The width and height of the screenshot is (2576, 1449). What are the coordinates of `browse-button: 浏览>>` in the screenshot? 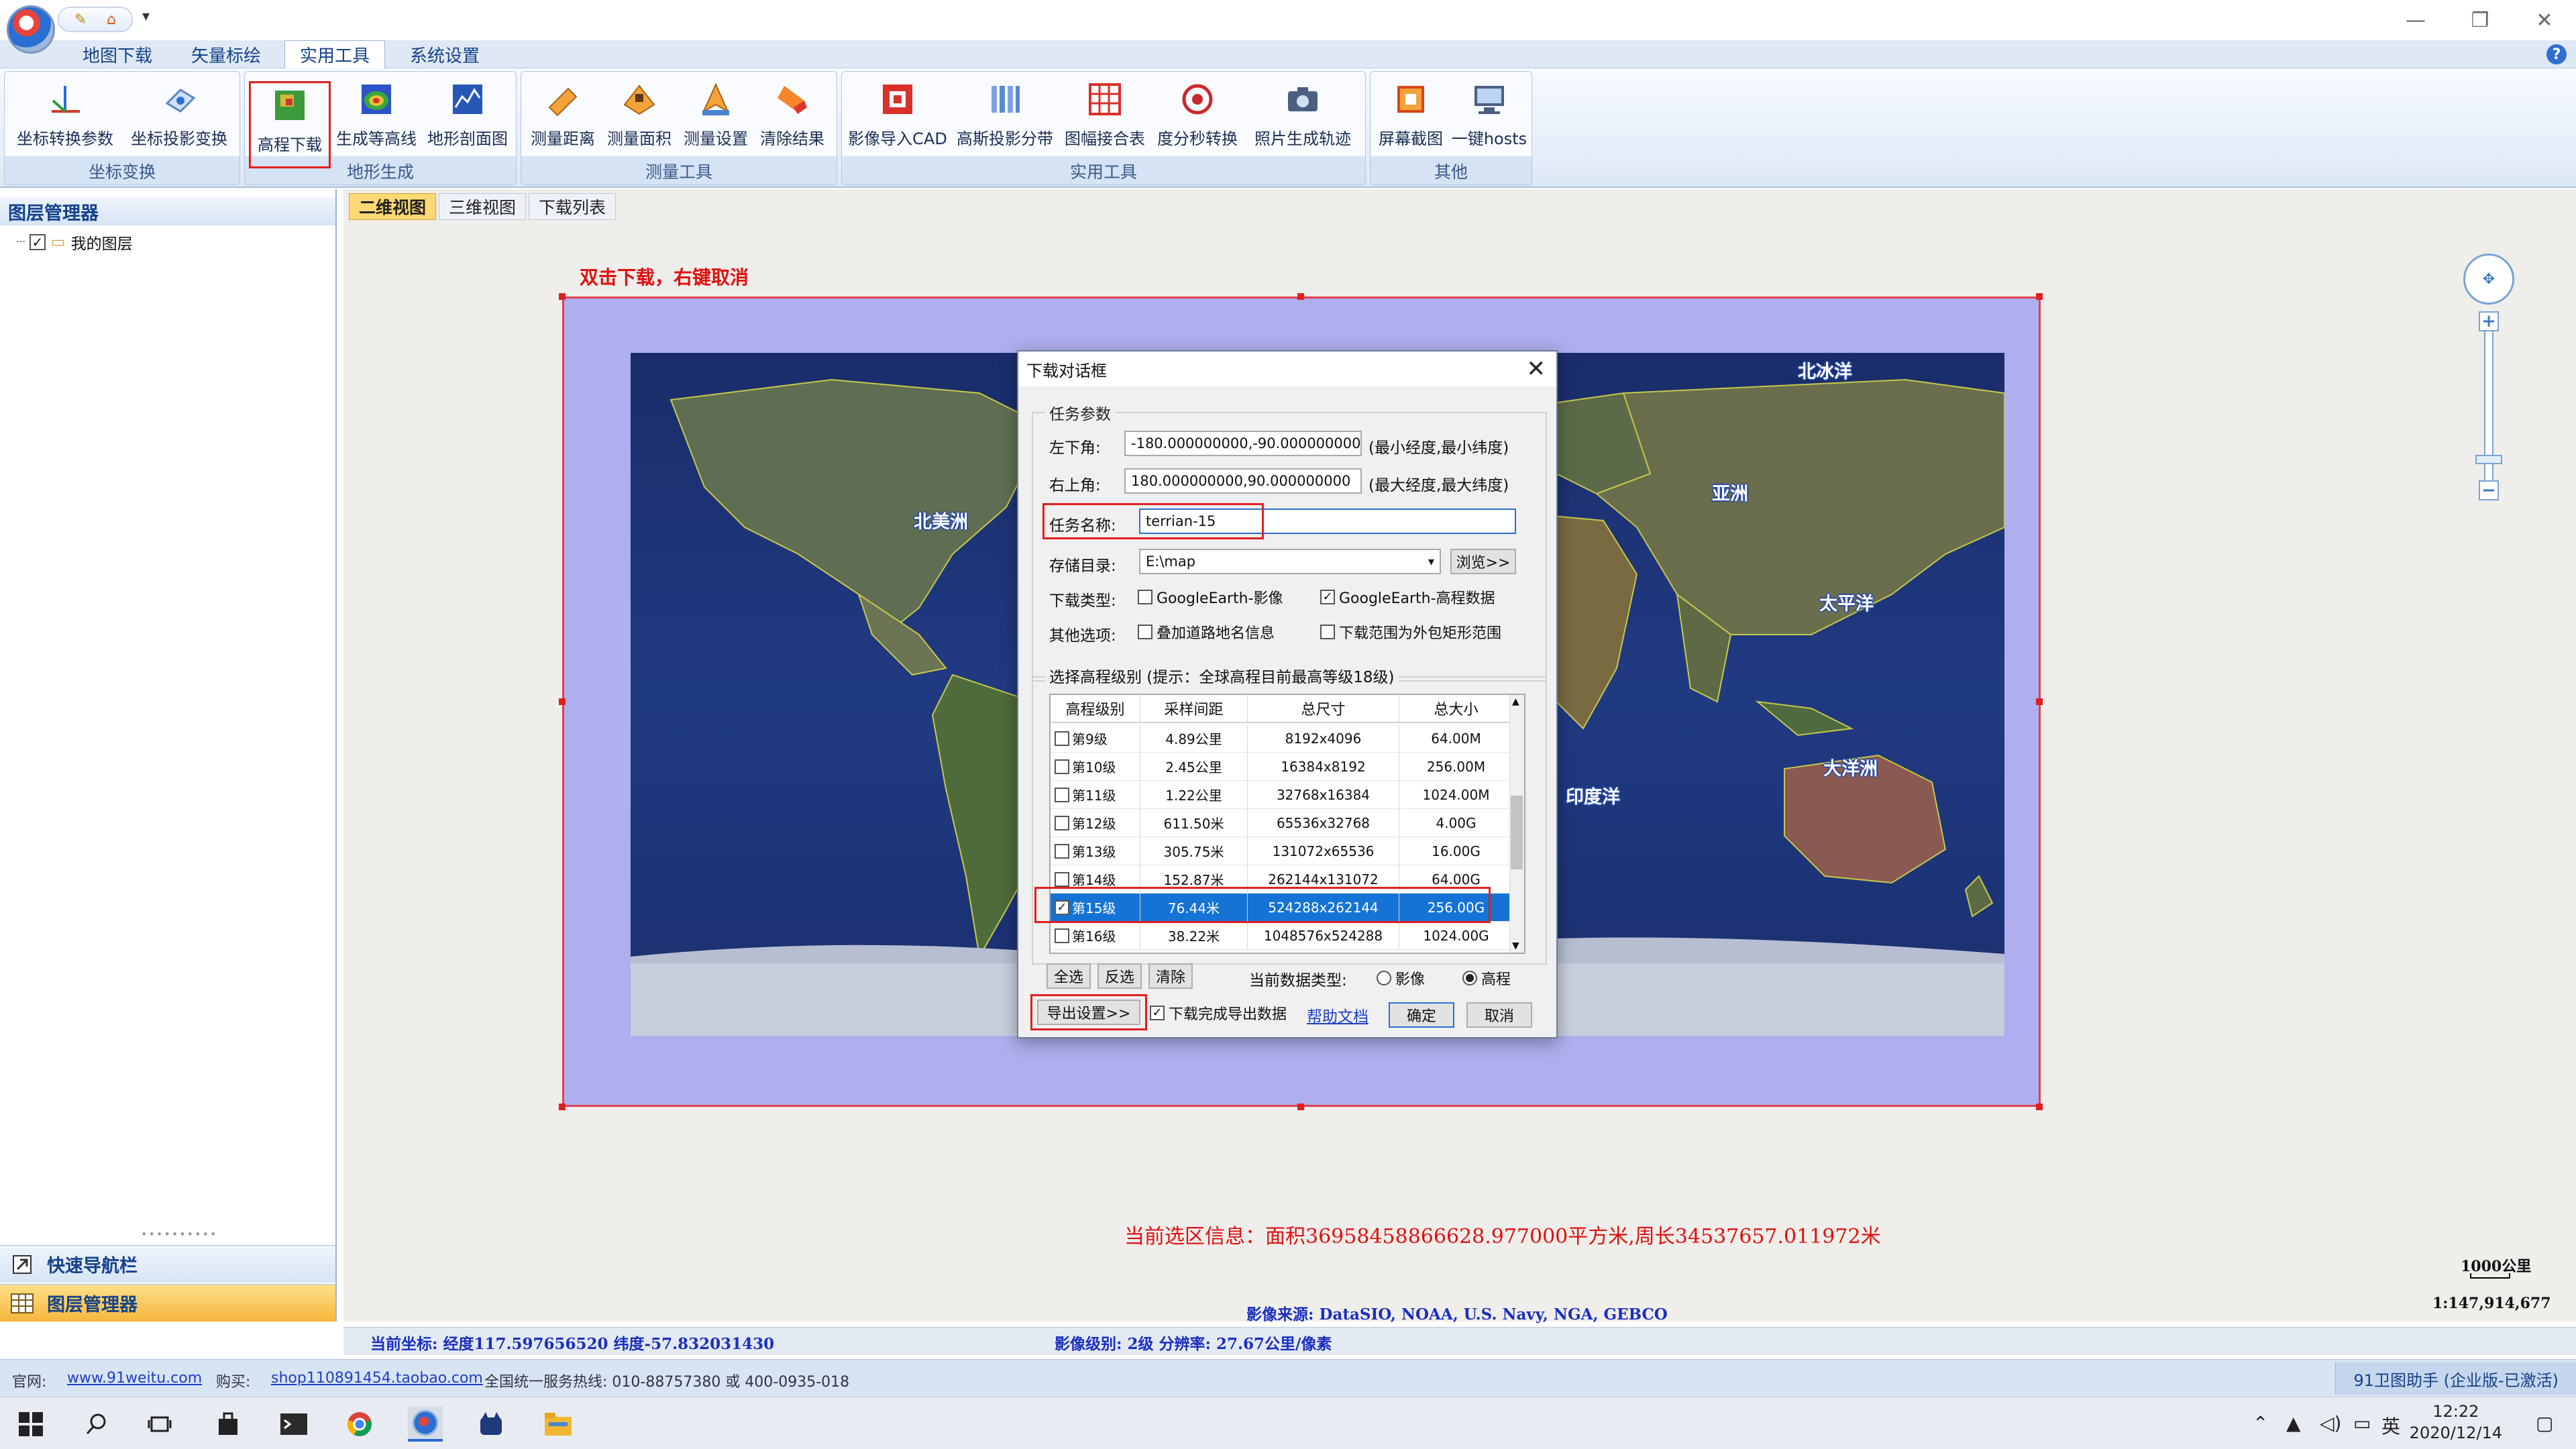 It's located at (1483, 561).